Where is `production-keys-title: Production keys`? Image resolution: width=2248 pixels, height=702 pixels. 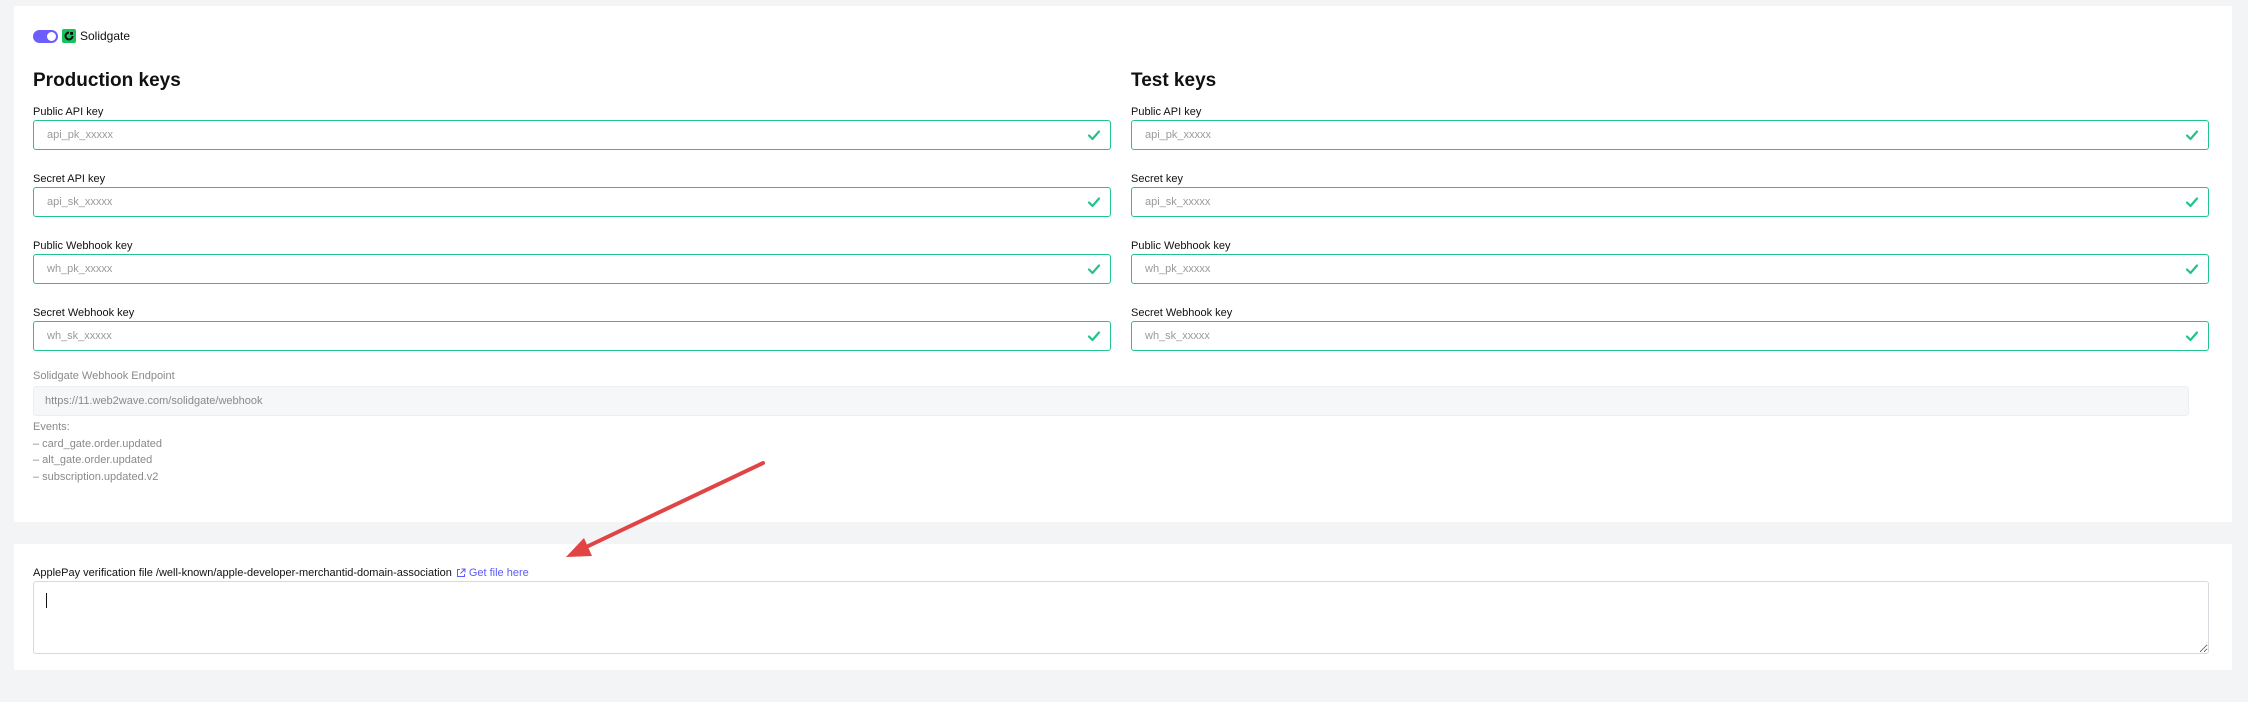
production-keys-title: Production keys is located at coordinates (107, 80).